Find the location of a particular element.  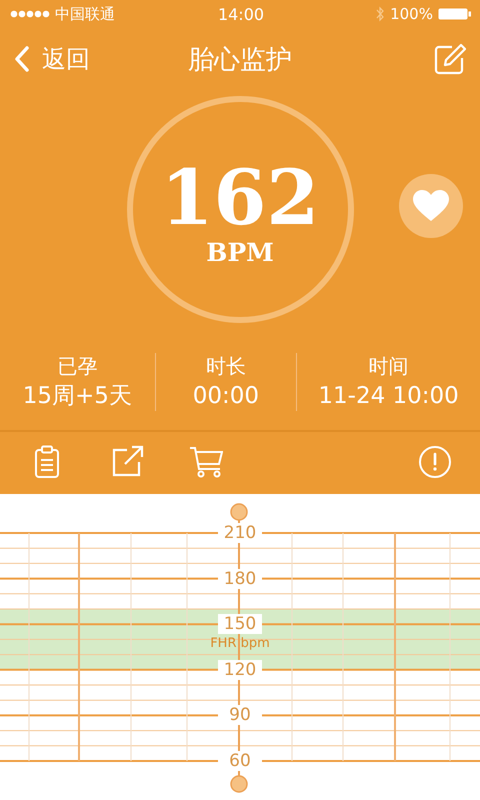

share-button is located at coordinates (128, 462).